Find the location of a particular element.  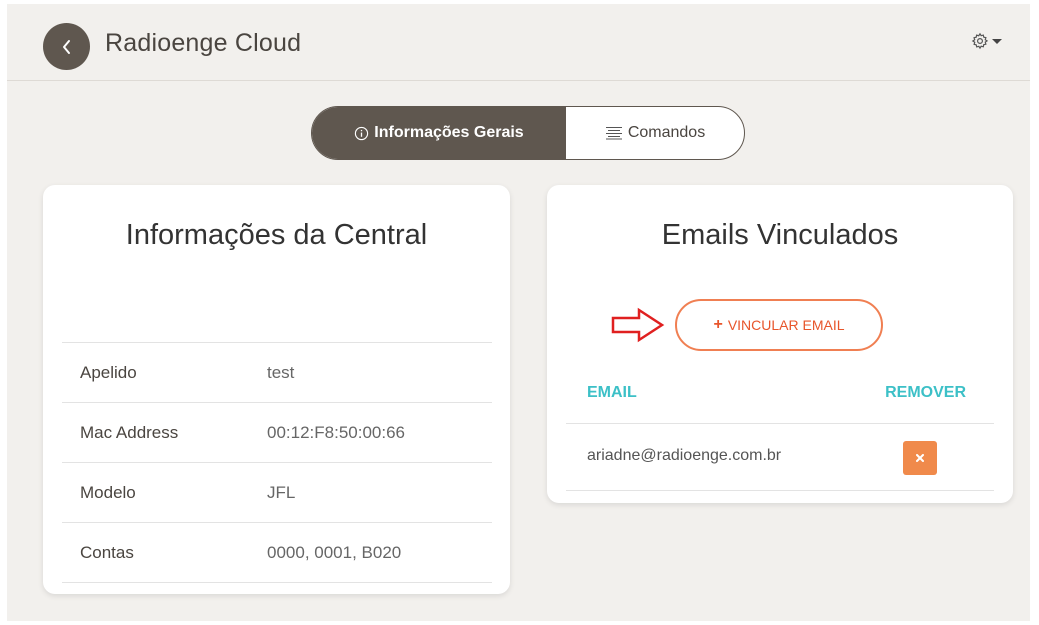

row-label: Apelido is located at coordinates (108, 372).